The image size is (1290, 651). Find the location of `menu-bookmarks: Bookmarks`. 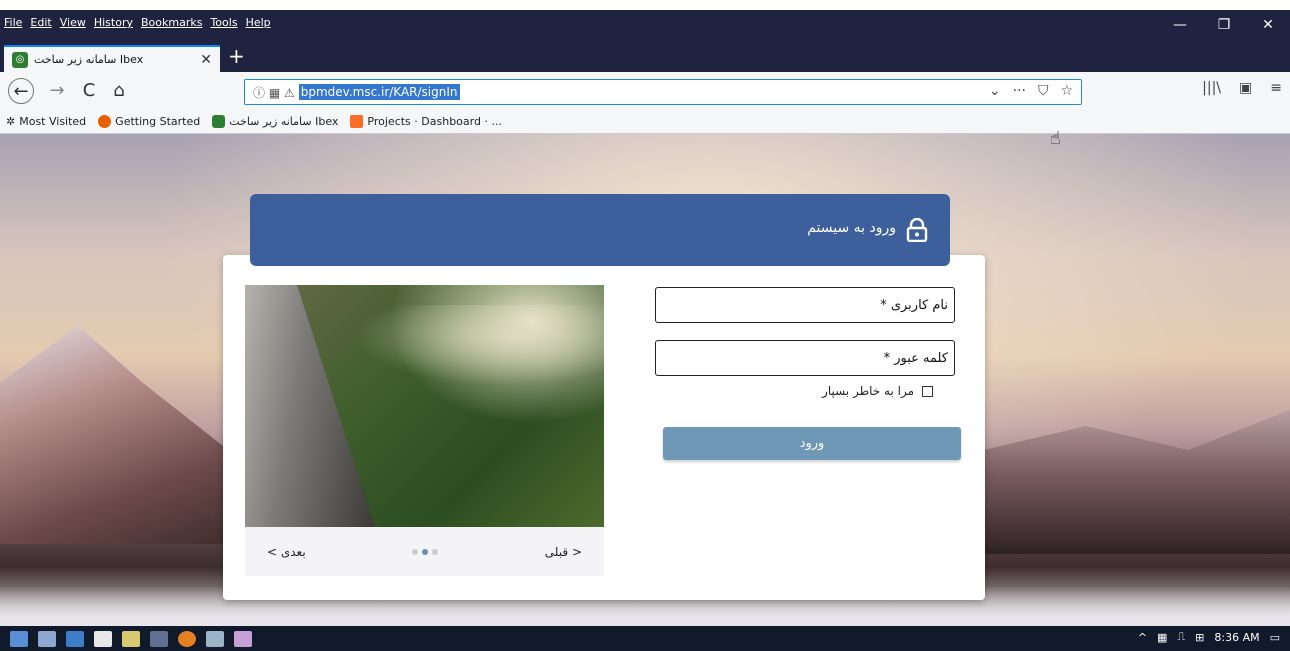

menu-bookmarks: Bookmarks is located at coordinates (171, 22).